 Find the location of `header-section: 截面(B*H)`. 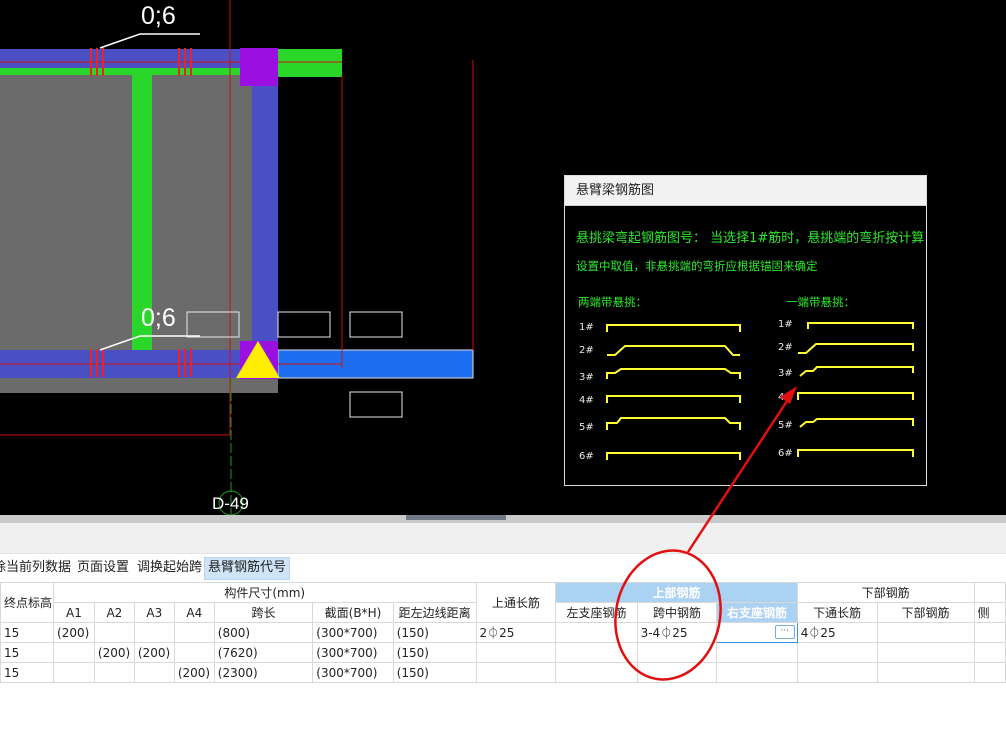

header-section: 截面(B*H) is located at coordinates (353, 612).